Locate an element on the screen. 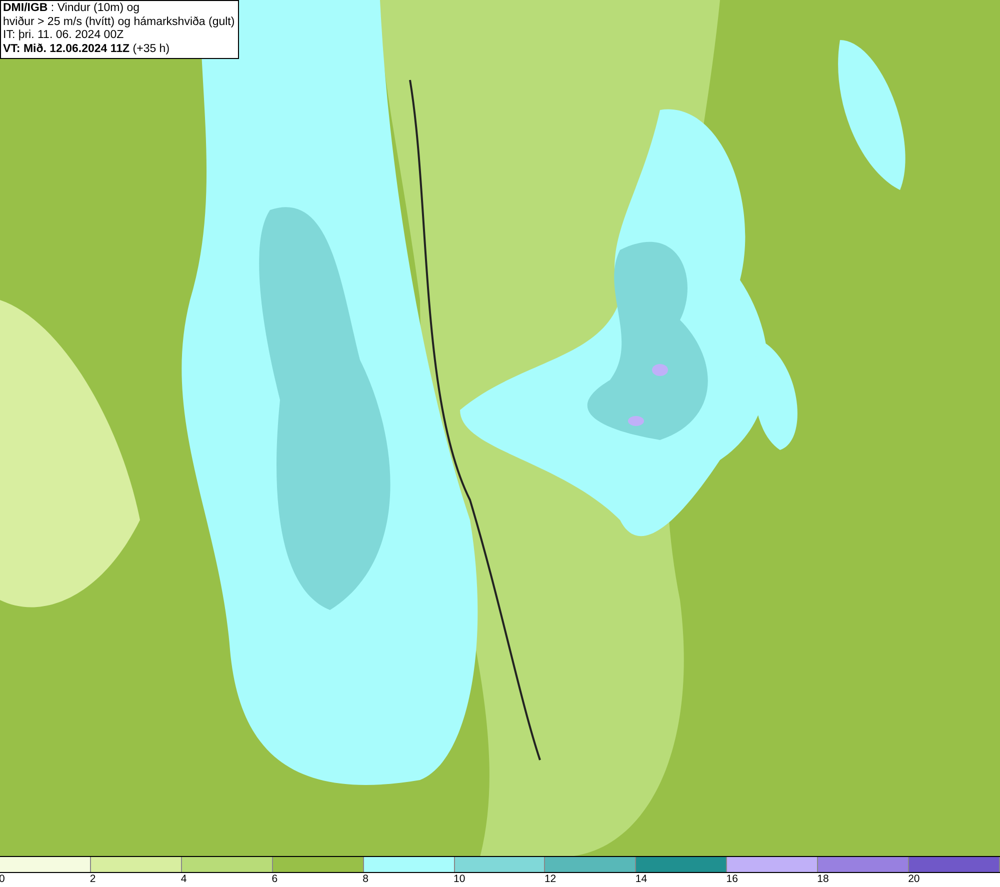  scale-label: 18 is located at coordinates (823, 879).